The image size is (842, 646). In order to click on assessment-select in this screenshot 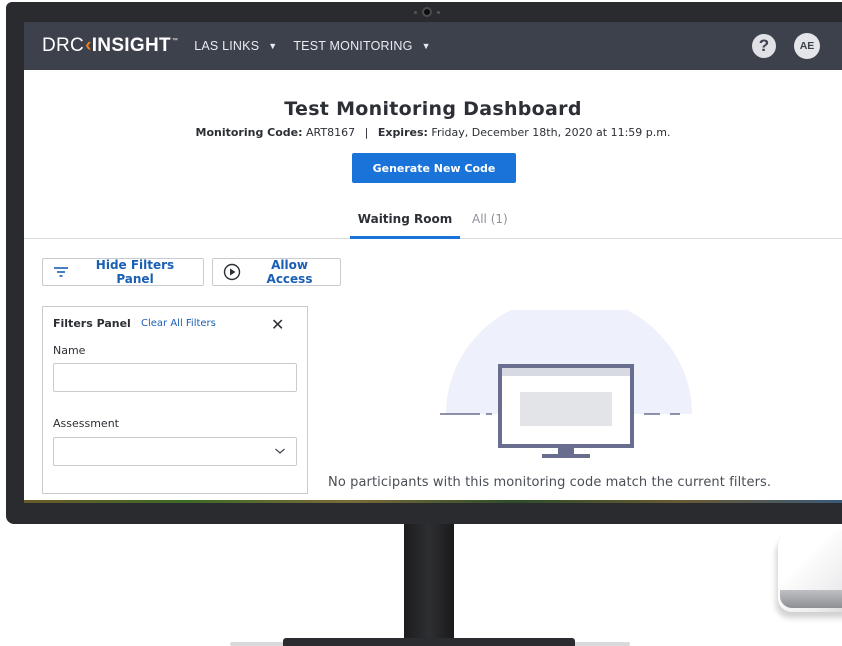, I will do `click(175, 451)`.